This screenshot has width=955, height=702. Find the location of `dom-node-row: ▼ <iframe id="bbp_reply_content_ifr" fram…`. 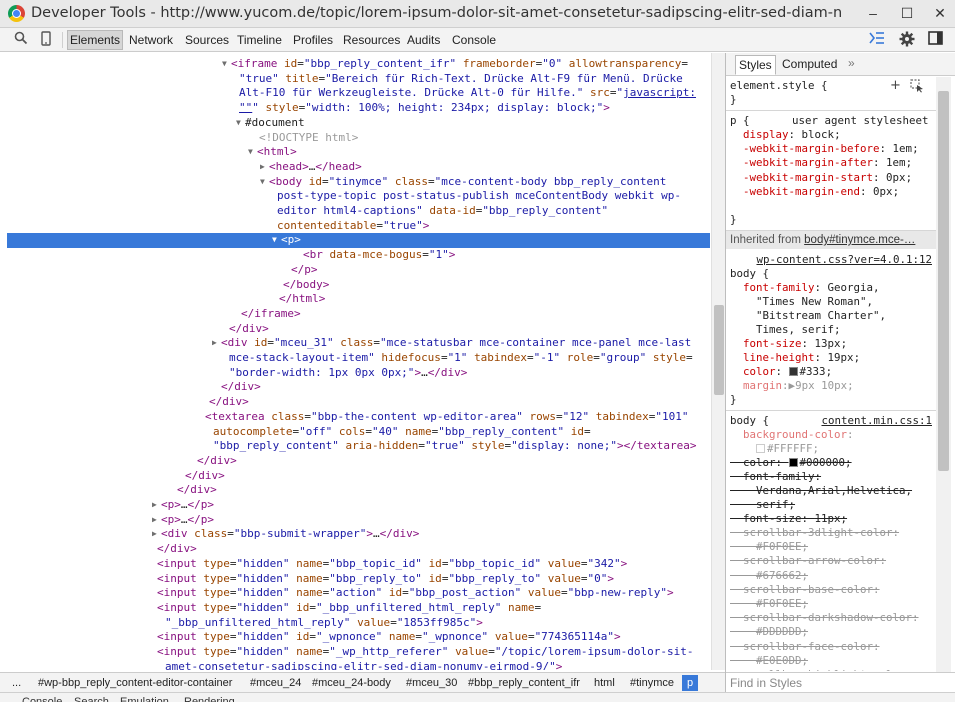

dom-node-row: ▼ <iframe id="bbp_reply_content_ifr" fram… is located at coordinates (358, 64).